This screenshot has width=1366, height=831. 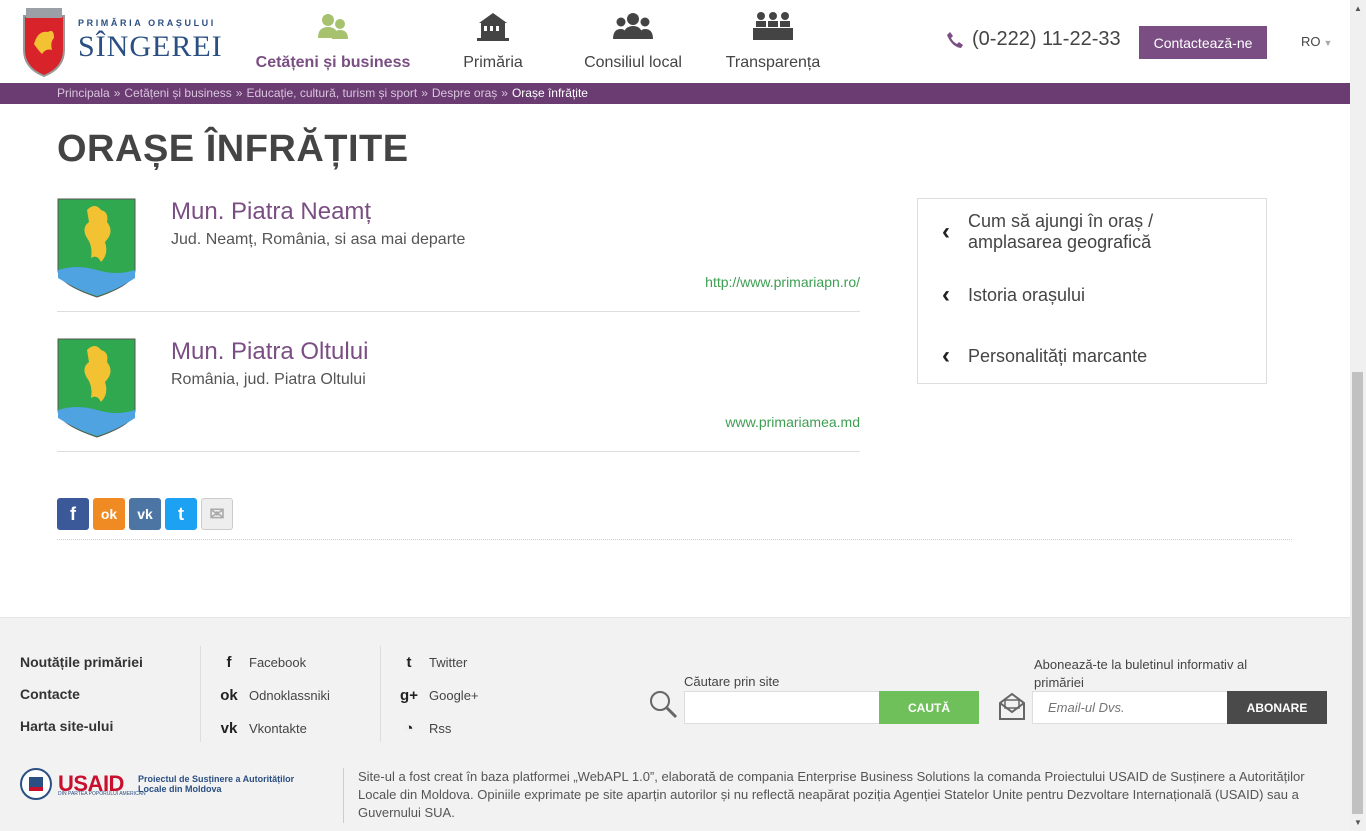 I want to click on site-logo: PRIMĂRIA ORAȘULUI SÎNGEREI, so click(x=121, y=43).